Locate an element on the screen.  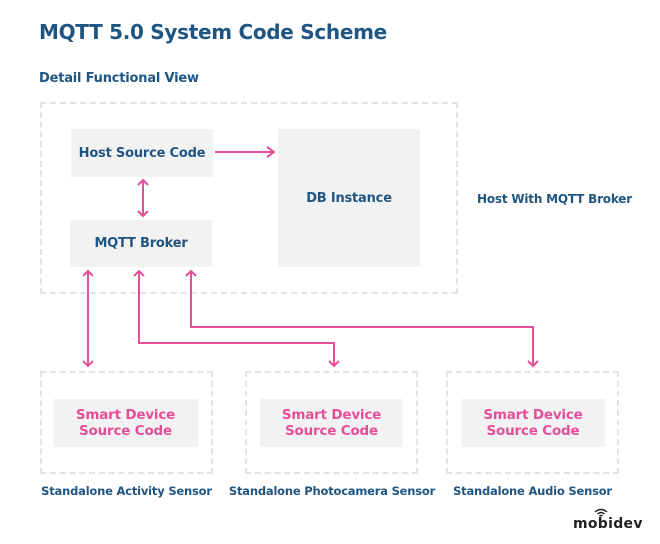
mobidev-logo: mobidev is located at coordinates (608, 524).